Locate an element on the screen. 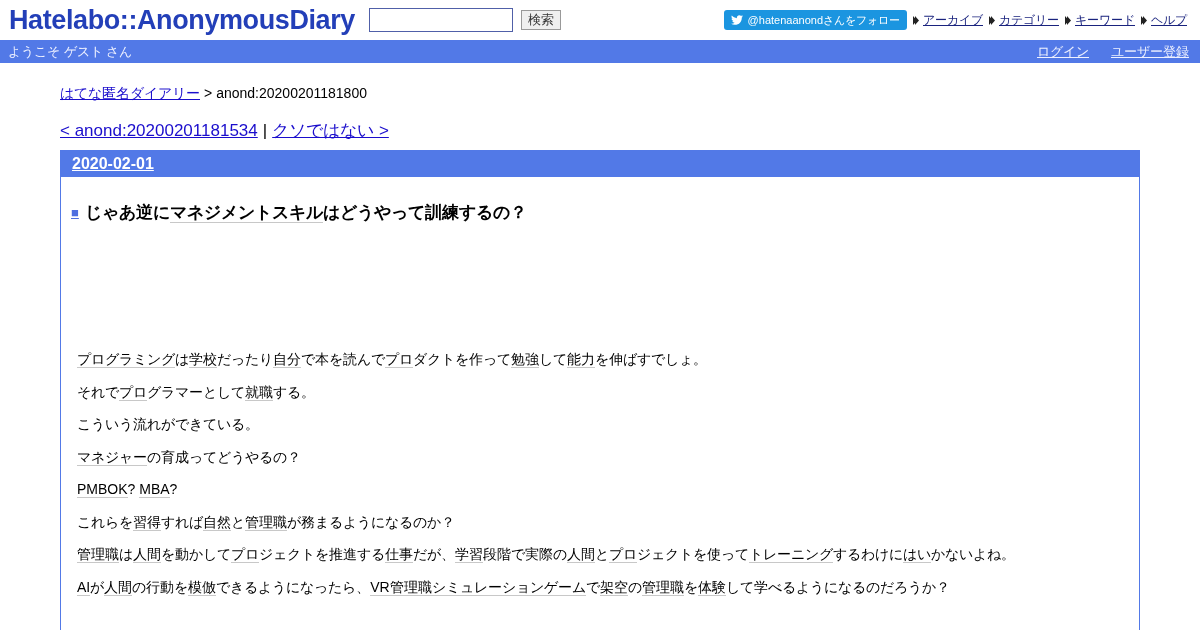 The width and height of the screenshot is (1200, 630). paragraph: PMBOK? MBA? is located at coordinates (128, 489).